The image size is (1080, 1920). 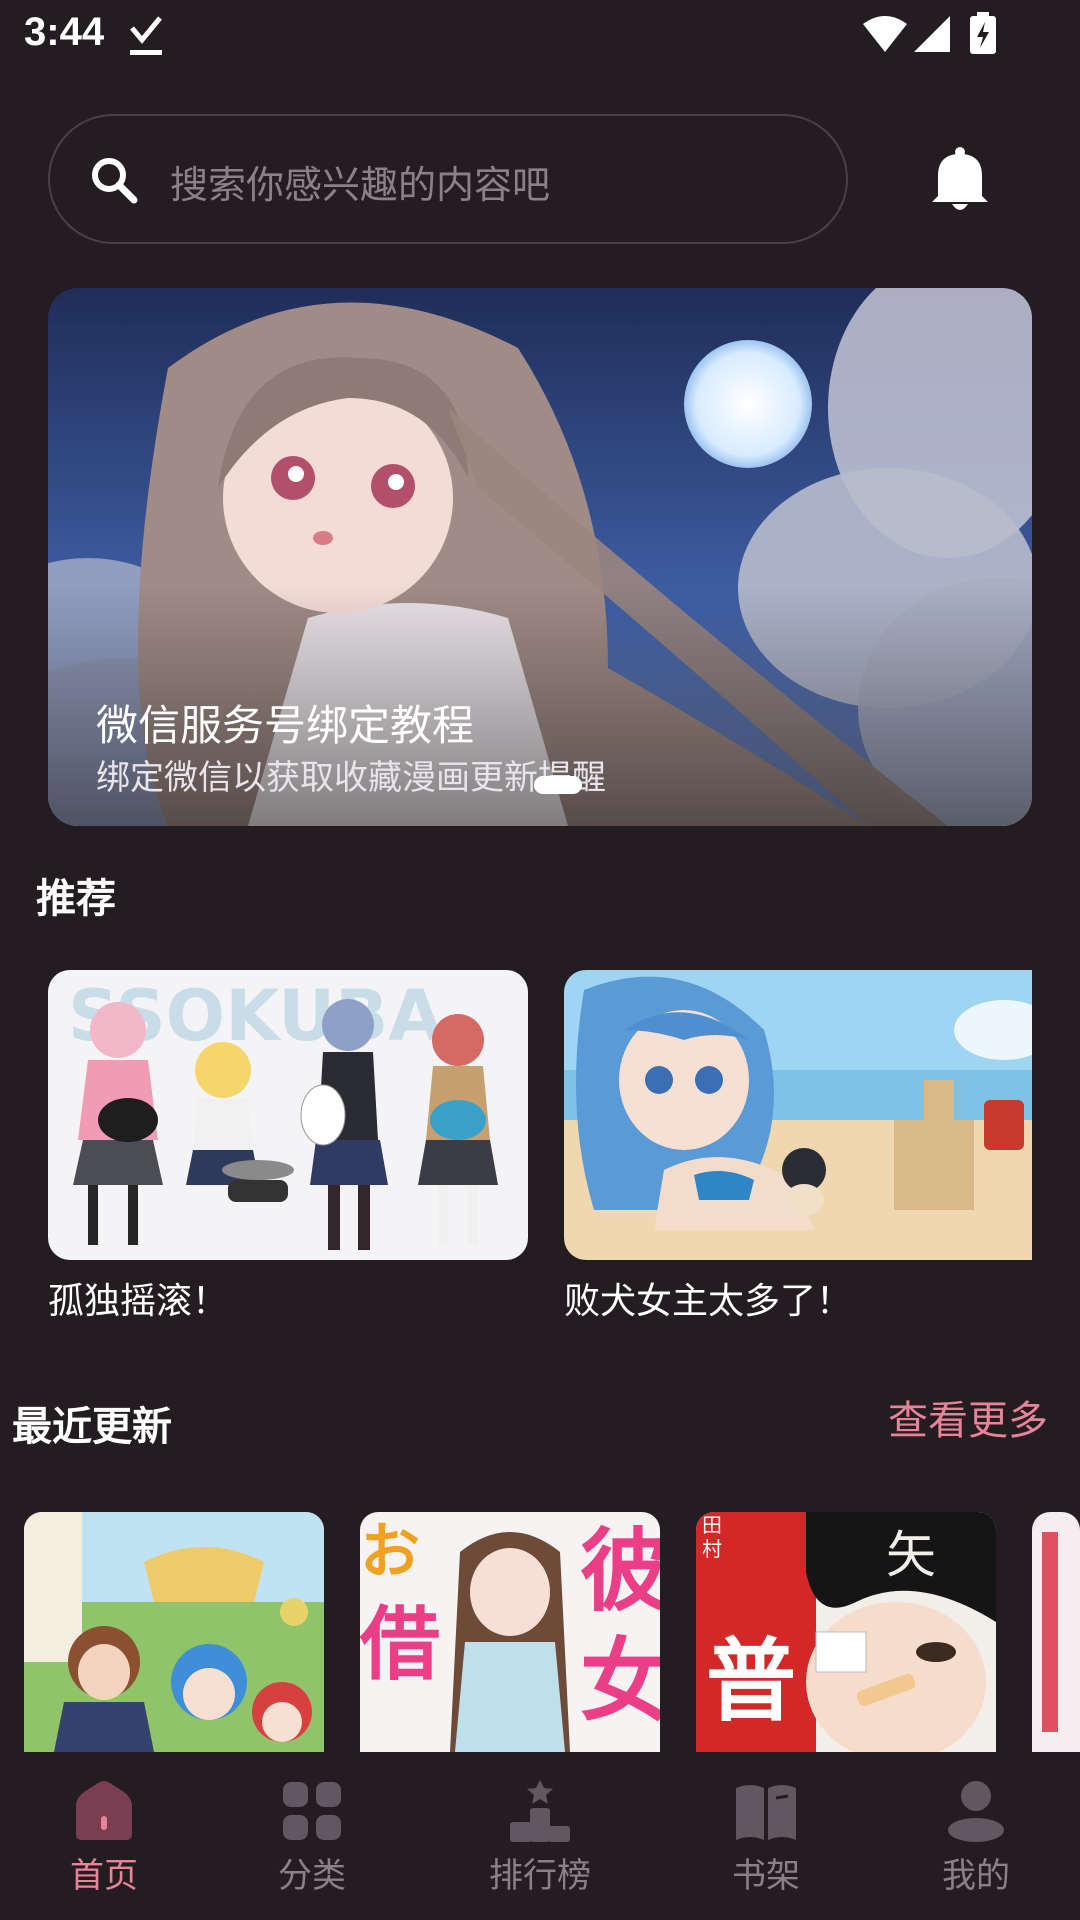 I want to click on banner-subtitle: 绑定微信以获取收藏漫画更新提醒, so click(x=351, y=778).